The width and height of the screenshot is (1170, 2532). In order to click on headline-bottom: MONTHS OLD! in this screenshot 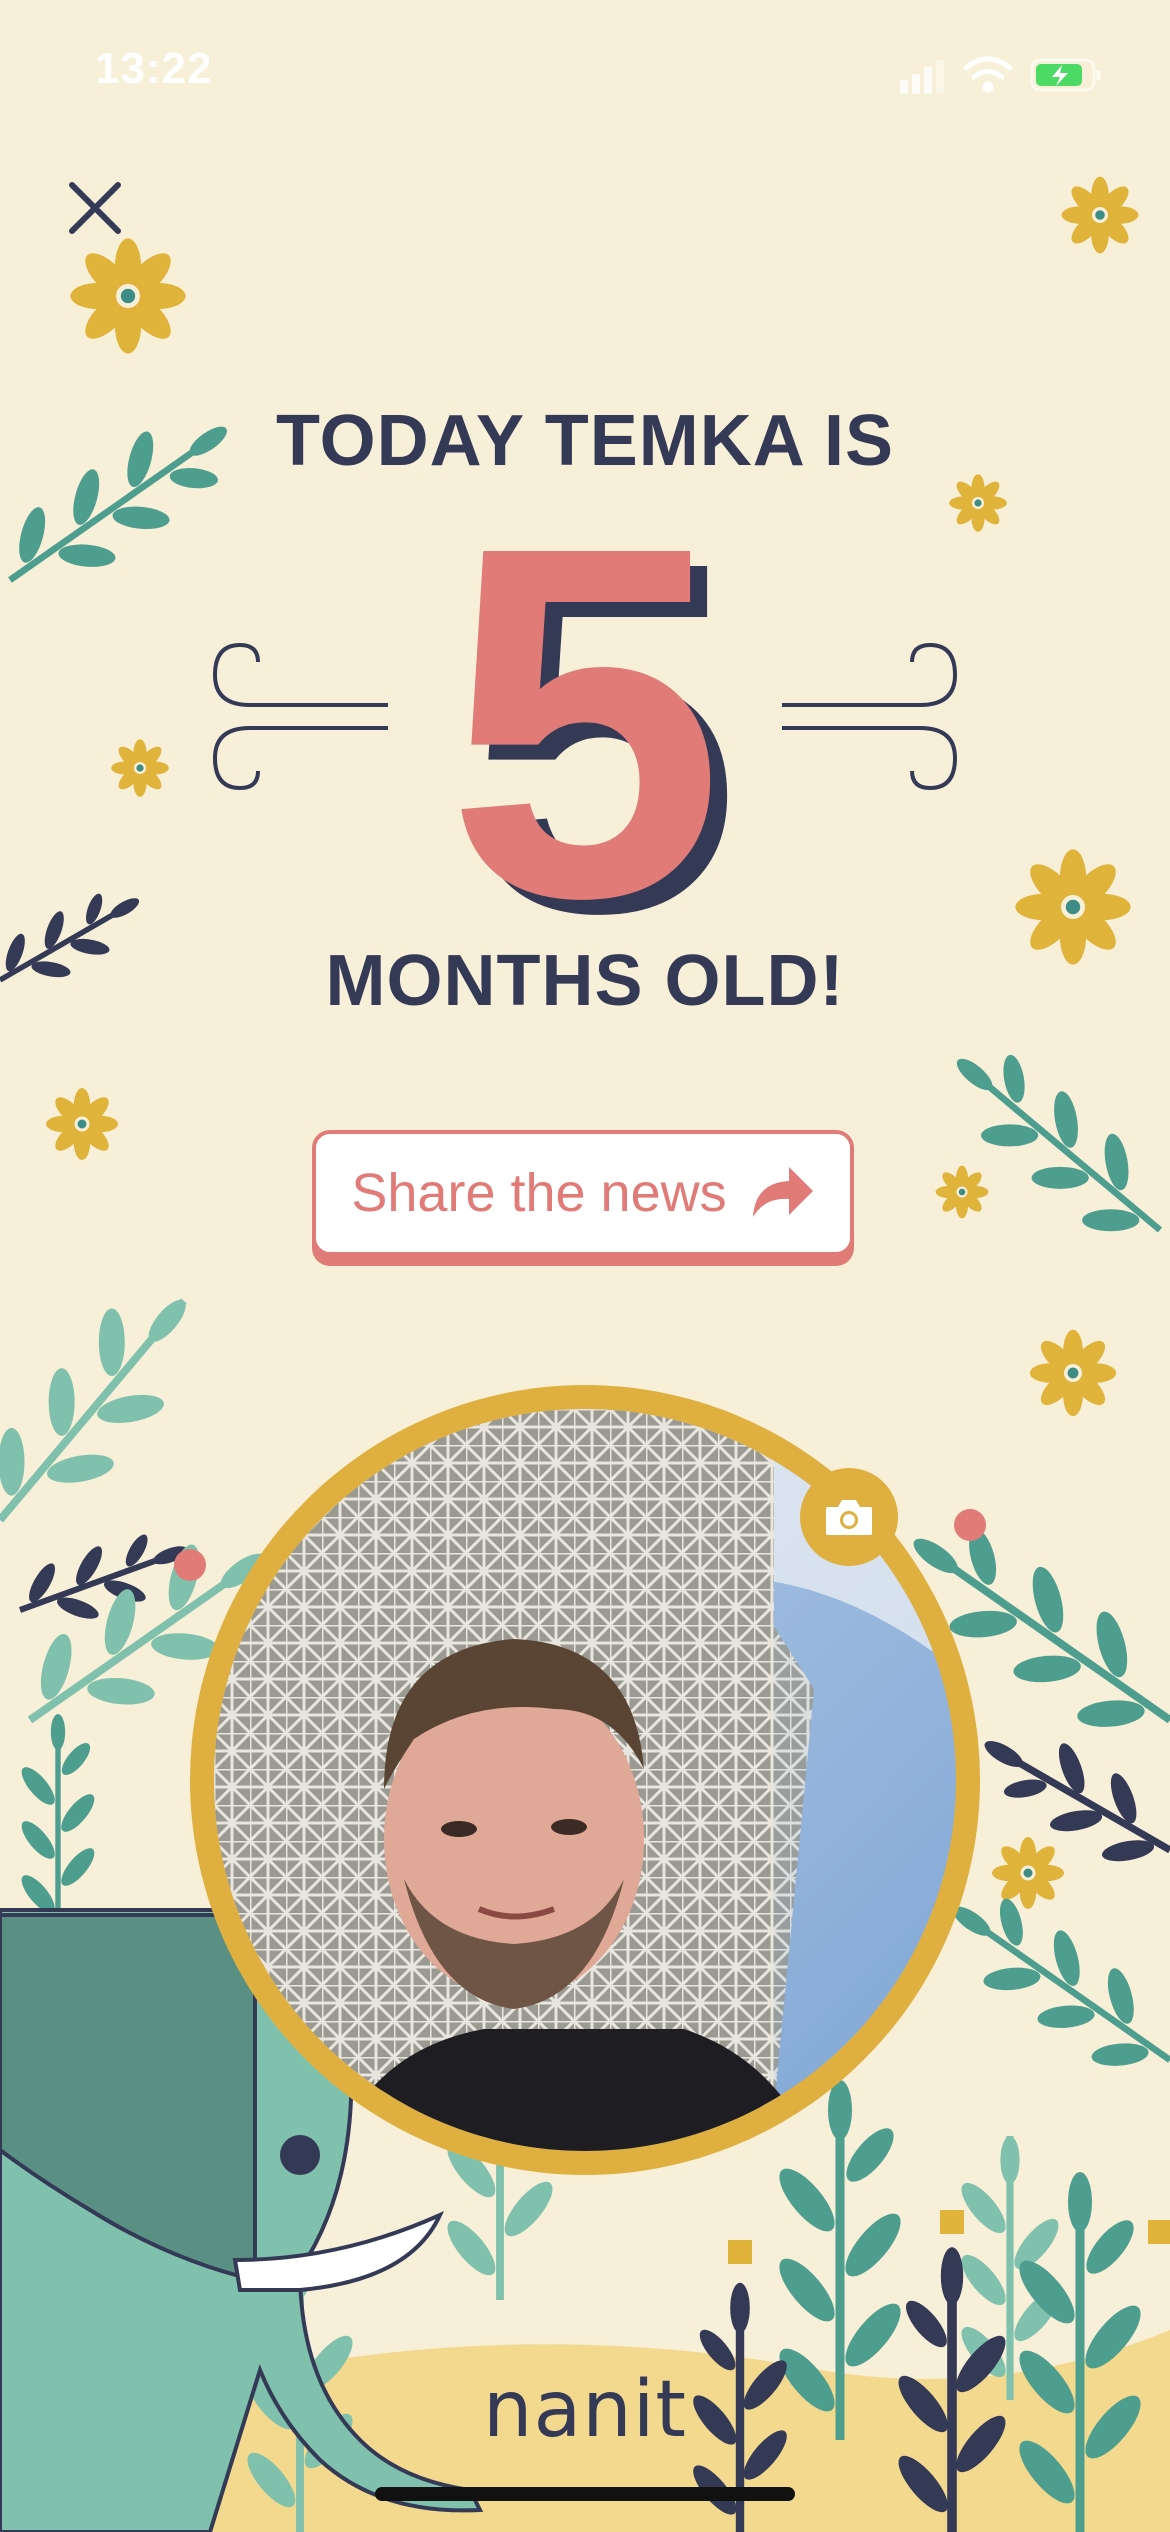, I will do `click(585, 981)`.